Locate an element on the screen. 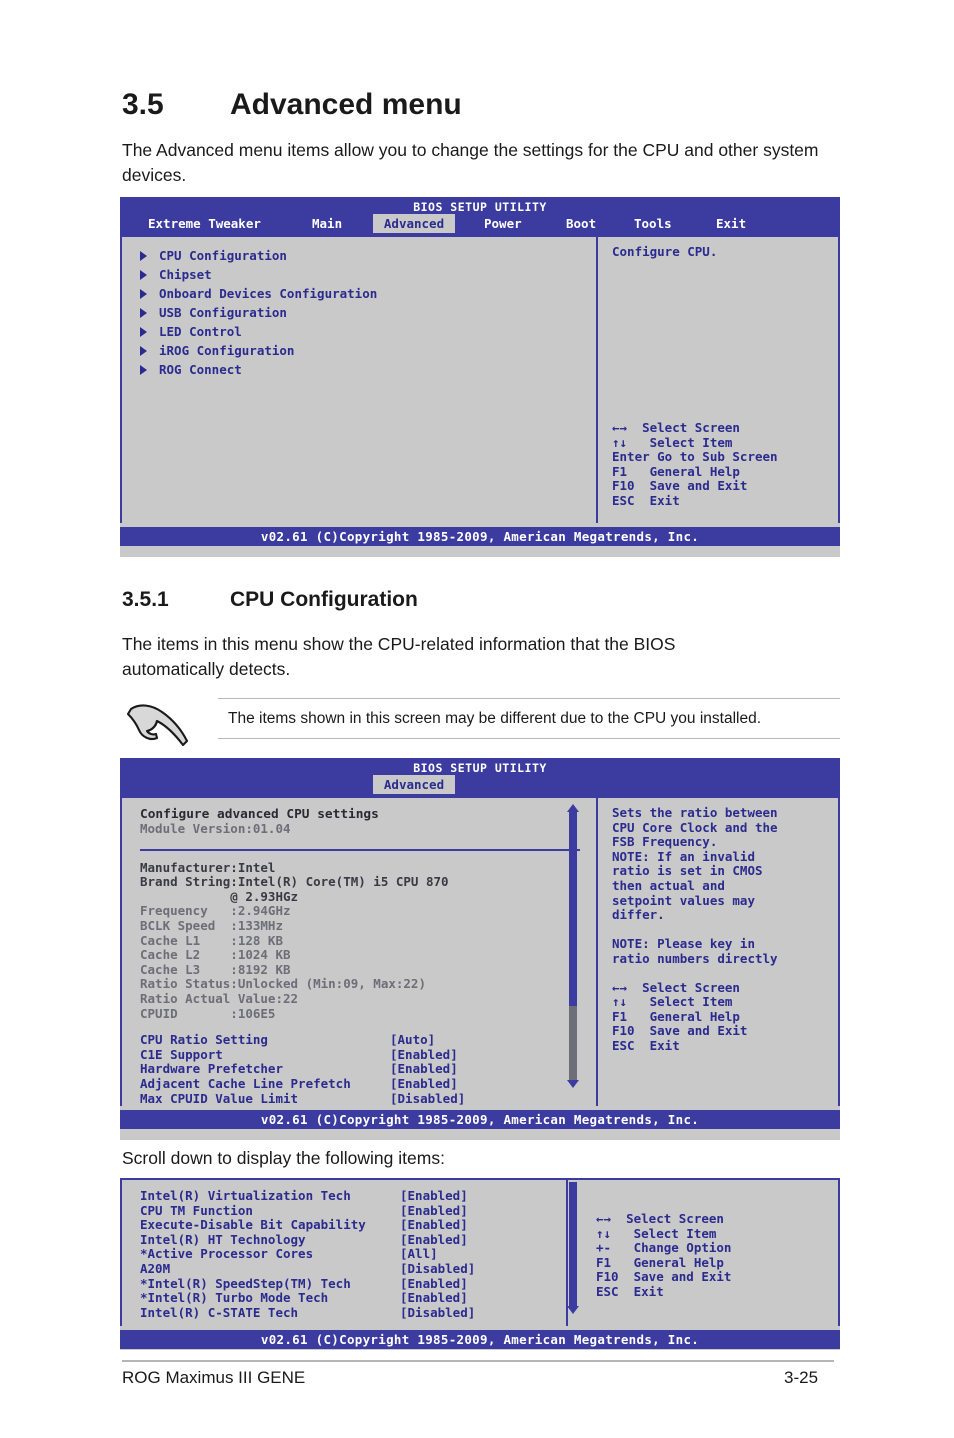 This screenshot has width=954, height=1438. option-row-intel-c-state-tech: Intel(R) C-STATE Tech [Disabled] is located at coordinates (353, 1312).